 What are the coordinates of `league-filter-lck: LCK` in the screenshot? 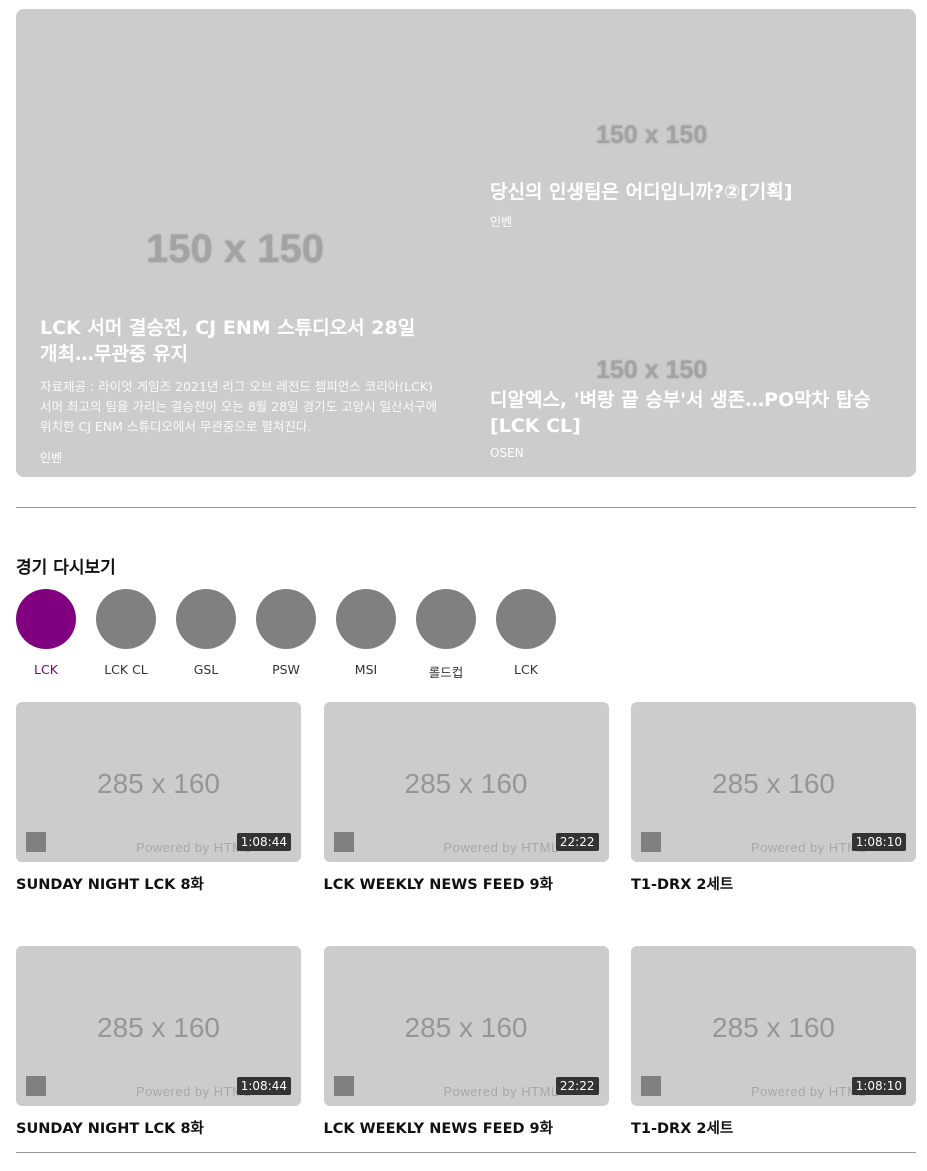 It's located at (46, 635).